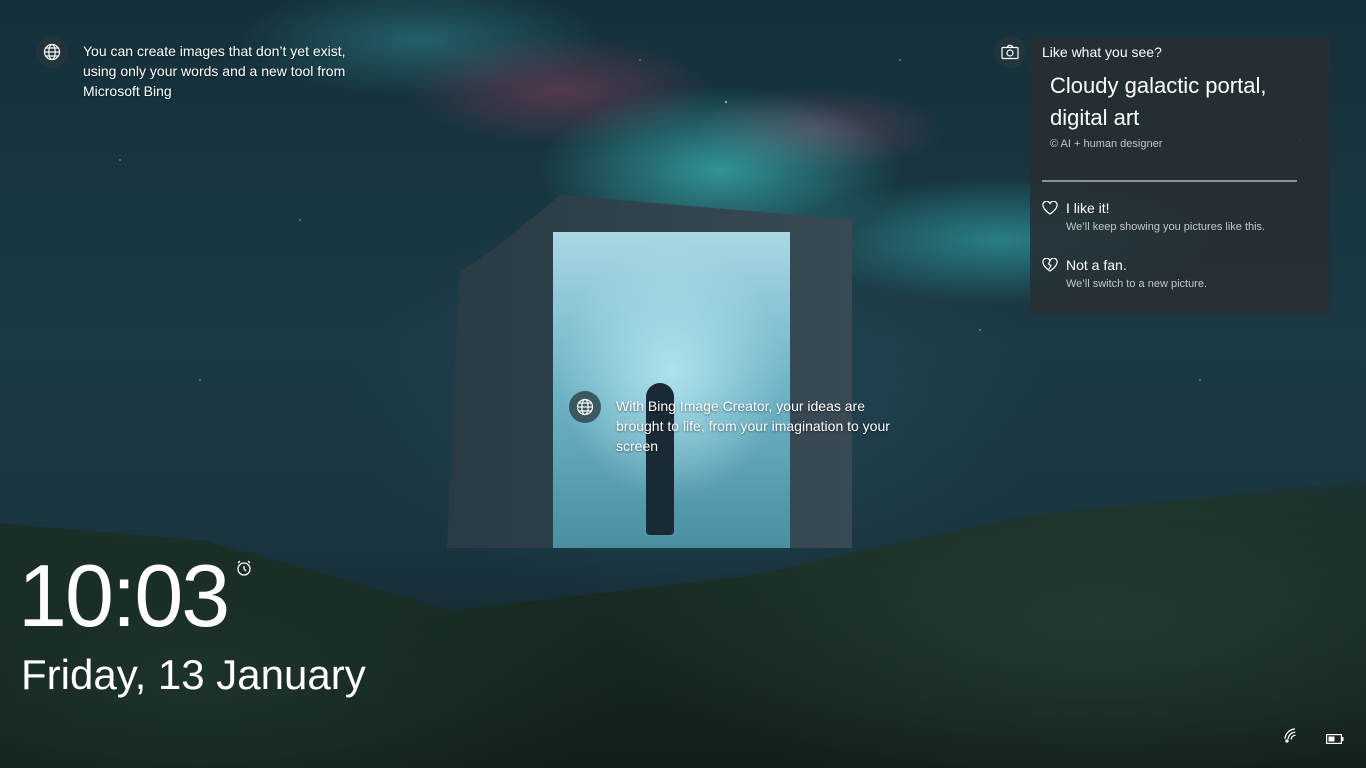 This screenshot has width=1366, height=768. What do you see at coordinates (1158, 101) in the screenshot?
I see `image-title: Cloudy galactic portal, digital art` at bounding box center [1158, 101].